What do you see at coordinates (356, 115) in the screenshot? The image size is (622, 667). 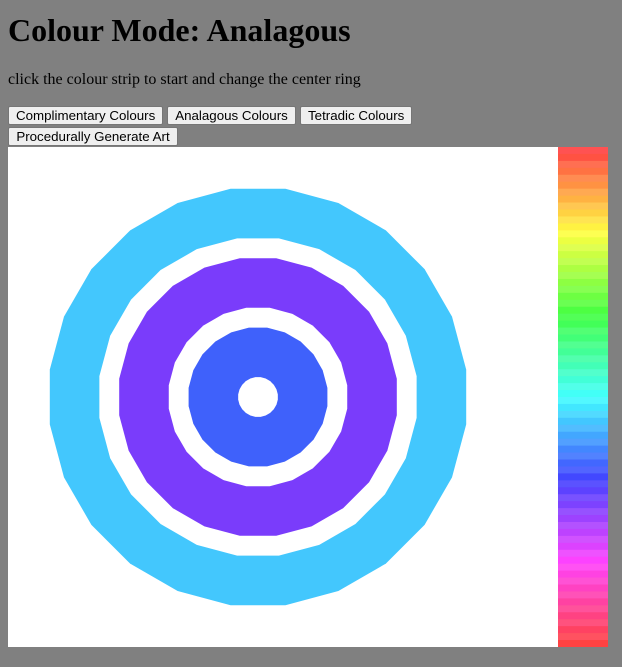 I see `tetradic-colours-button: Tetradic Colours` at bounding box center [356, 115].